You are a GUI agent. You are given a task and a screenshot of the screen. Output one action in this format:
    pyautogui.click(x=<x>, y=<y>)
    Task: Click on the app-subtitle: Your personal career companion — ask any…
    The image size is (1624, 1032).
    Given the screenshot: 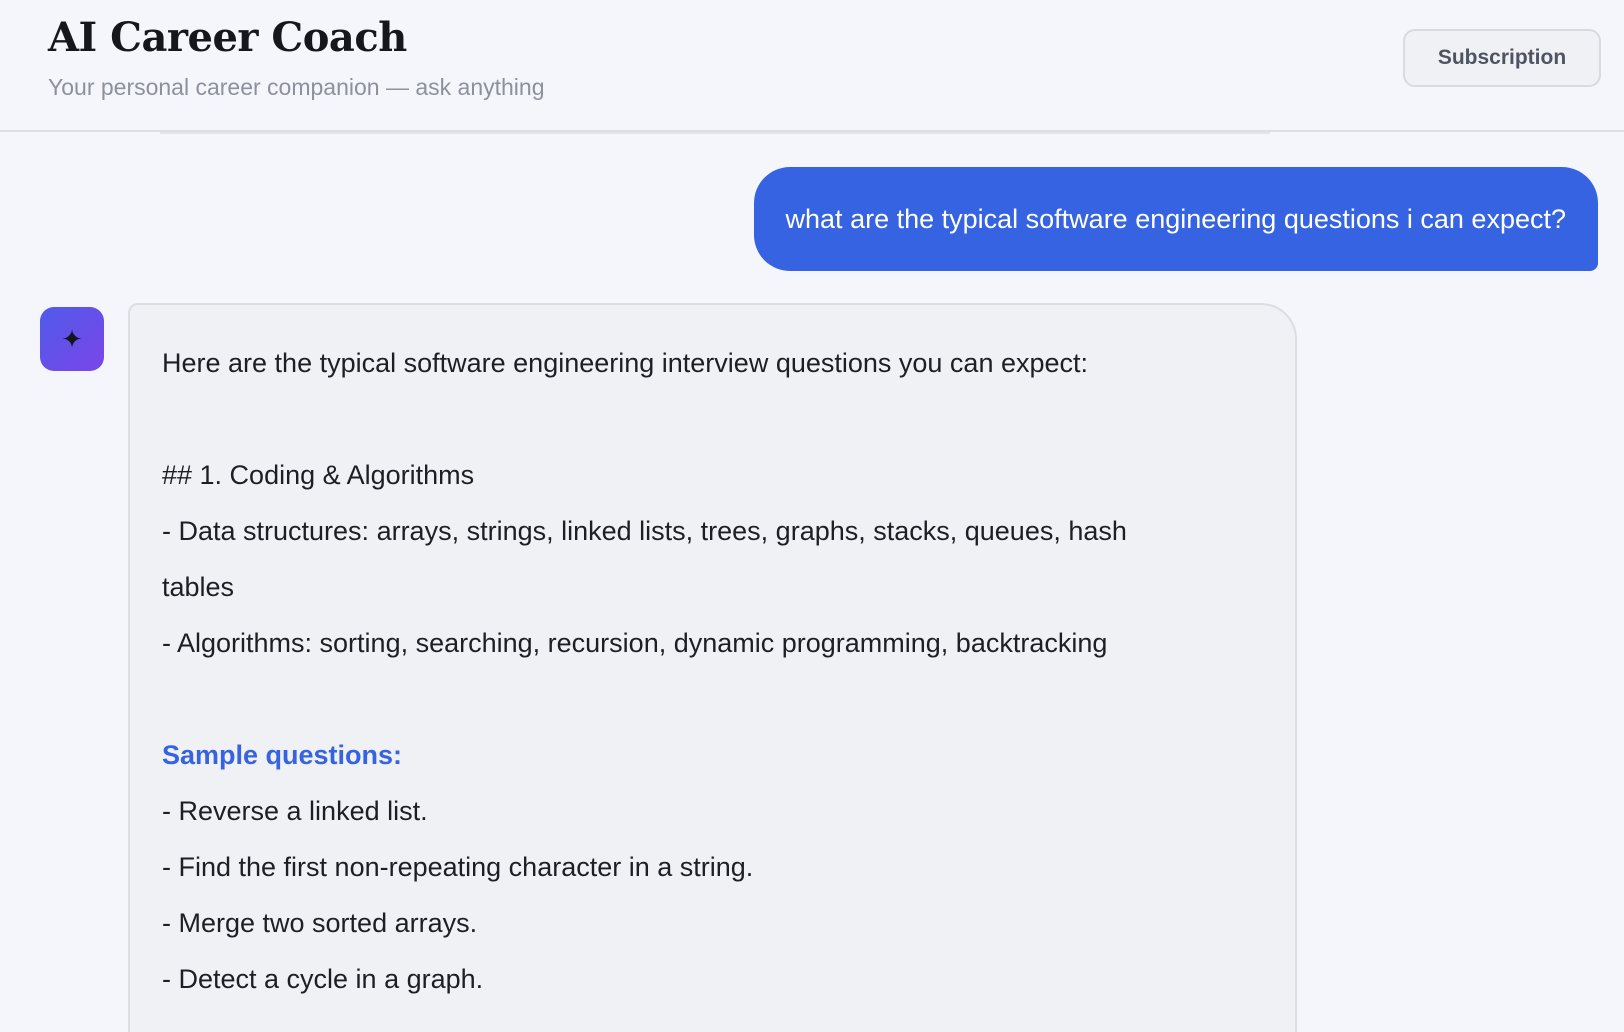 What is the action you would take?
    pyautogui.click(x=296, y=87)
    